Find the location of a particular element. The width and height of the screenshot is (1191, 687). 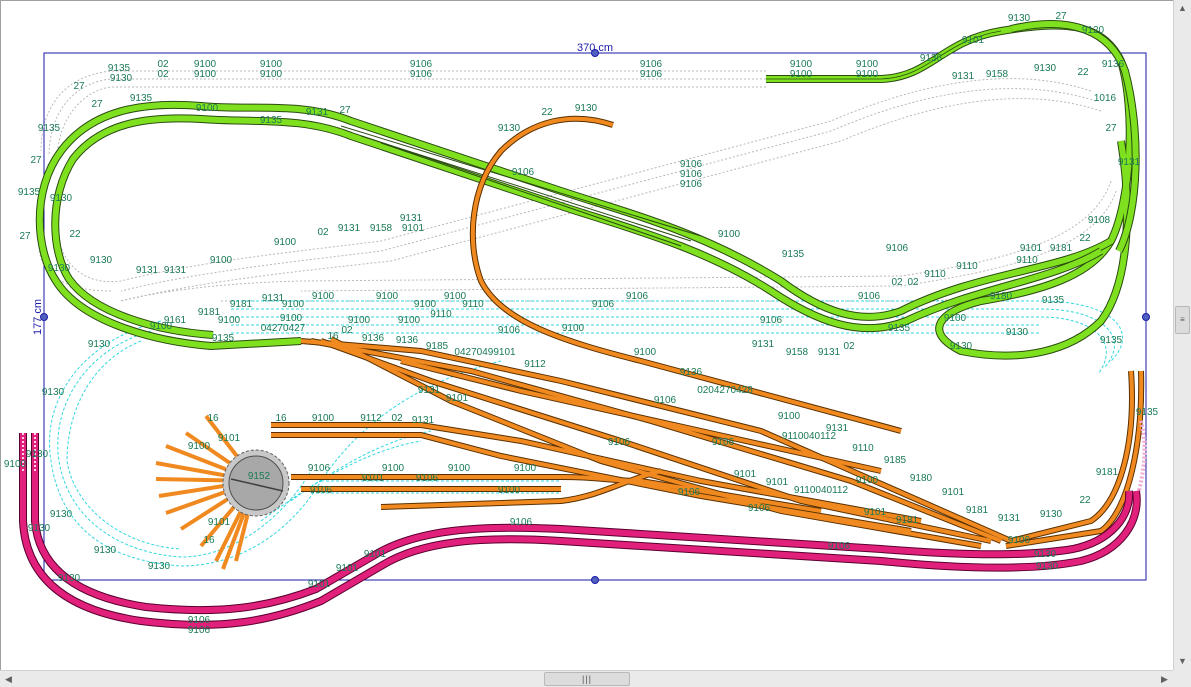

scroll-down-arrow-icon: ▼ is located at coordinates (1182, 661).